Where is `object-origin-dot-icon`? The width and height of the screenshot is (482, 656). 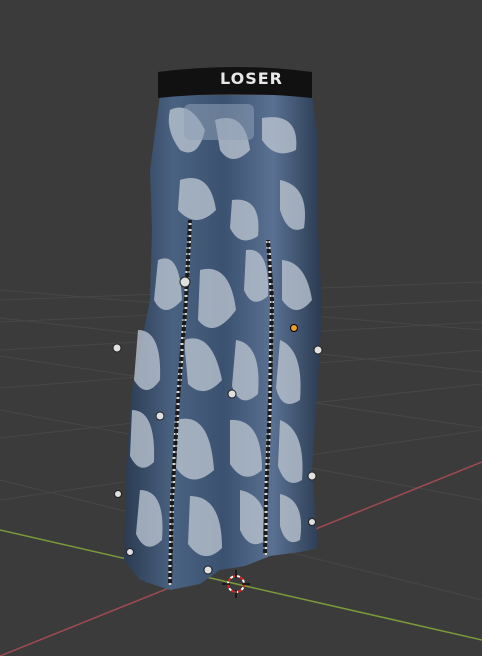
object-origin-dot-icon is located at coordinates (294, 328).